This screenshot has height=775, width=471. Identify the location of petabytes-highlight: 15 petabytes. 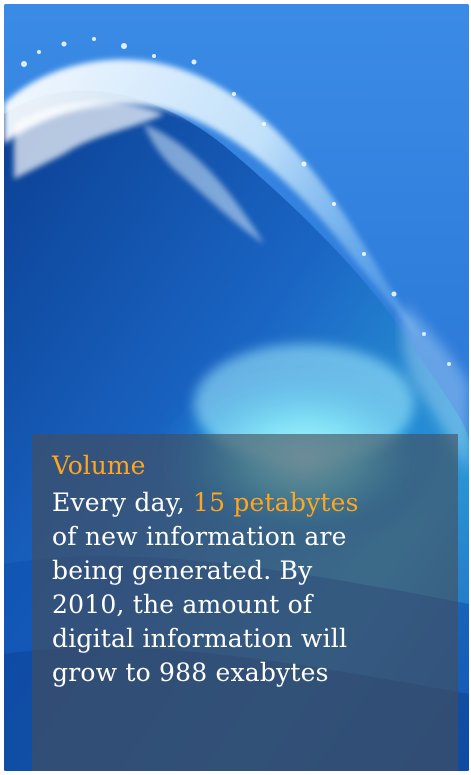
(276, 502).